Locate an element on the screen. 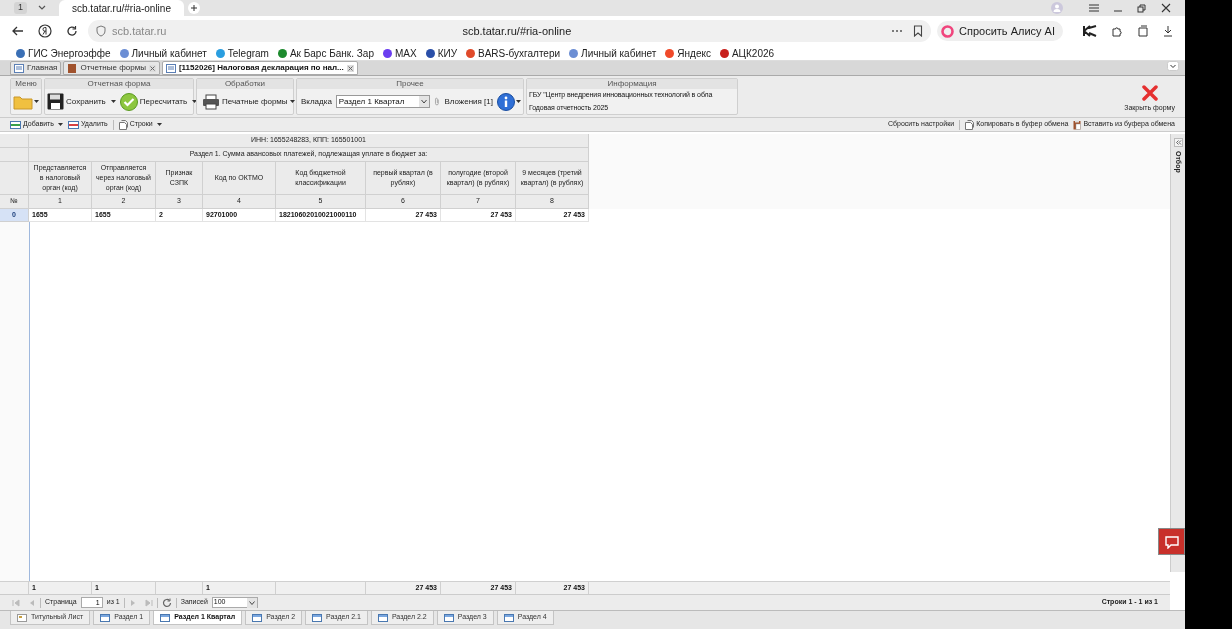 The width and height of the screenshot is (1232, 629). delete-row-icon is located at coordinates (73, 124).